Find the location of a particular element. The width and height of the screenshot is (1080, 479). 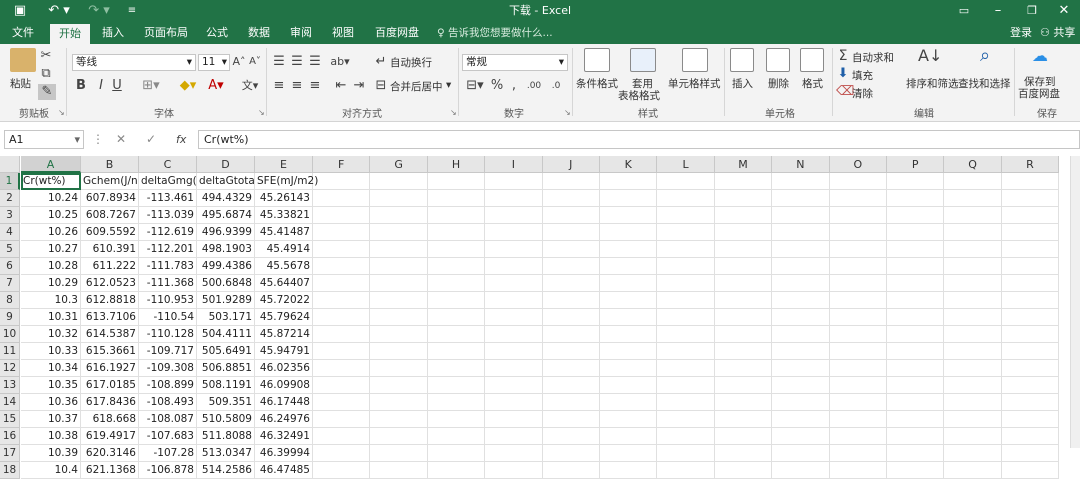

format-cells-icon is located at coordinates (812, 60).